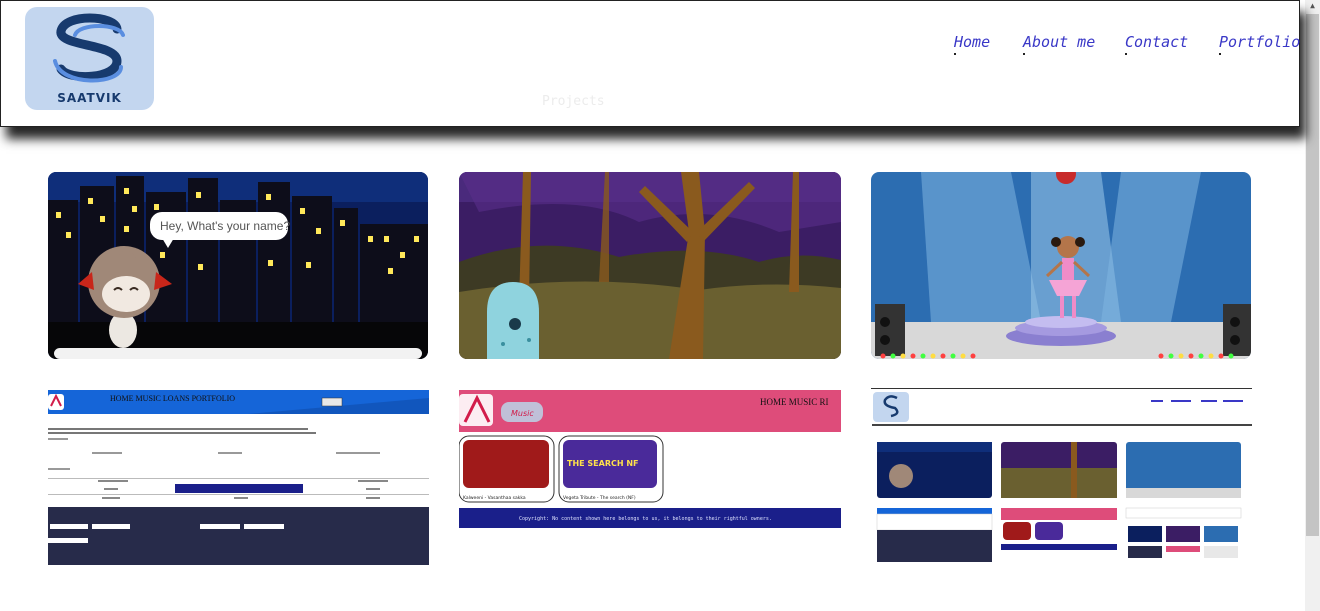 The width and height of the screenshot is (1320, 611). I want to click on scrollbar-thumb, so click(1312, 275).